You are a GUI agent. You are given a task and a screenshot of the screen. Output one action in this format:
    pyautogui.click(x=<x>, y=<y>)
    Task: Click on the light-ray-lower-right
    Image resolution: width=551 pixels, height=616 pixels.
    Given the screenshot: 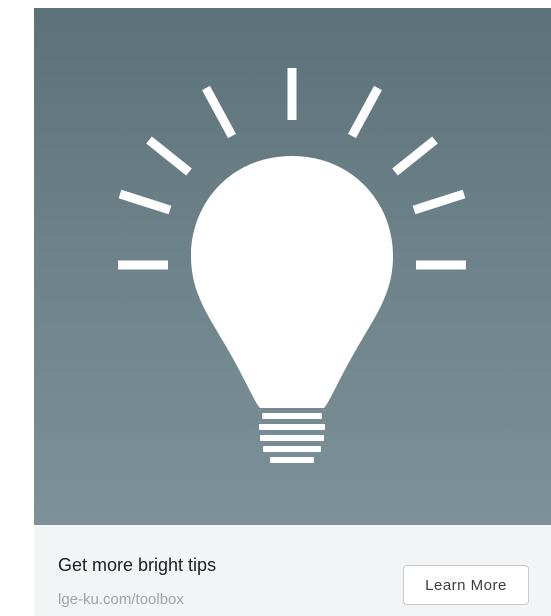 What is the action you would take?
    pyautogui.click(x=439, y=202)
    